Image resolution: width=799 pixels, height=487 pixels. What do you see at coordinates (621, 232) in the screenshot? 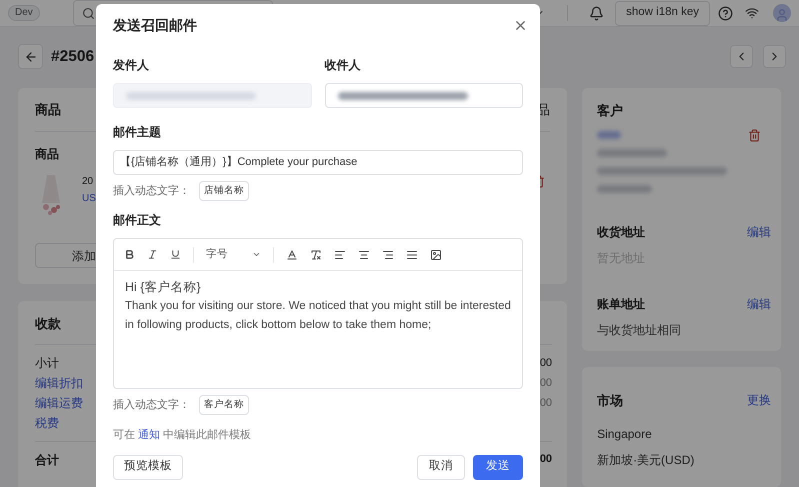
I see `section-title: 收货地址` at bounding box center [621, 232].